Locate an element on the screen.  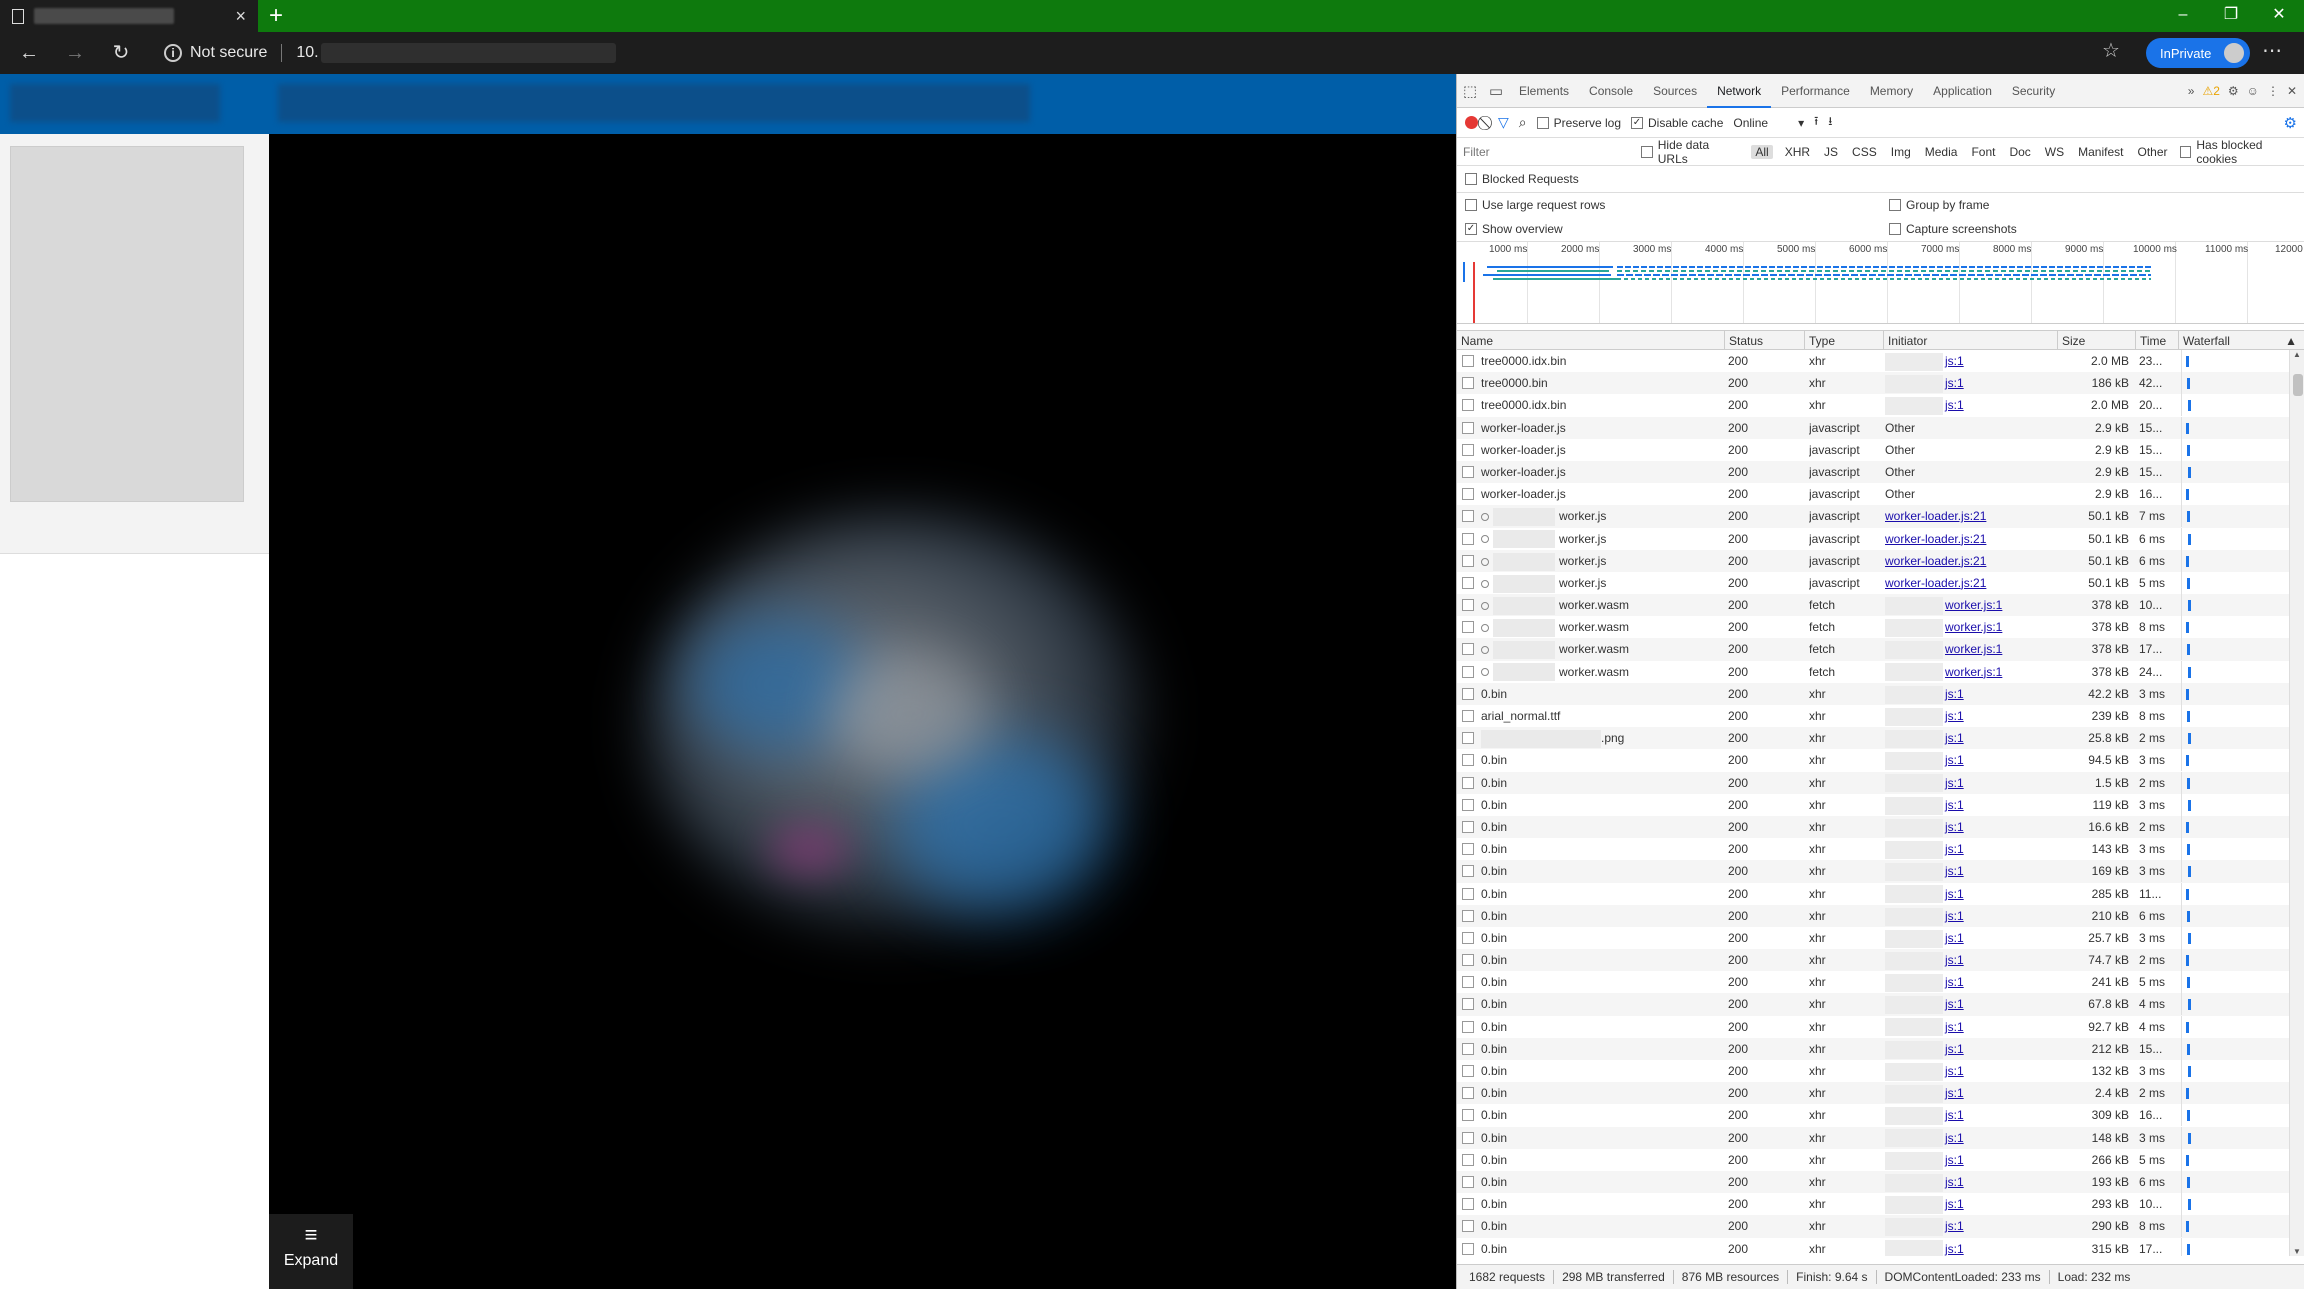
preserve-log-checkbox: Preserve log is located at coordinates (1578, 123).